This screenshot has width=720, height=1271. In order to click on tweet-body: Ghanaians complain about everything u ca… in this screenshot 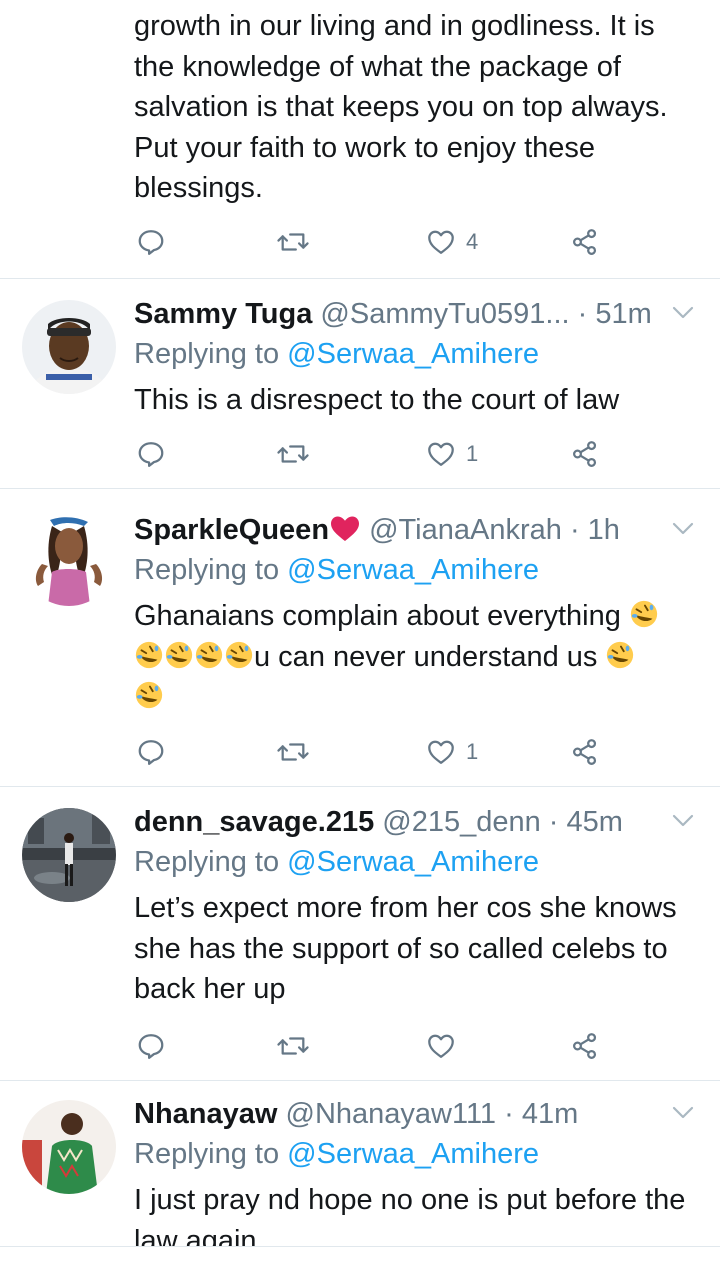, I will do `click(419, 657)`.